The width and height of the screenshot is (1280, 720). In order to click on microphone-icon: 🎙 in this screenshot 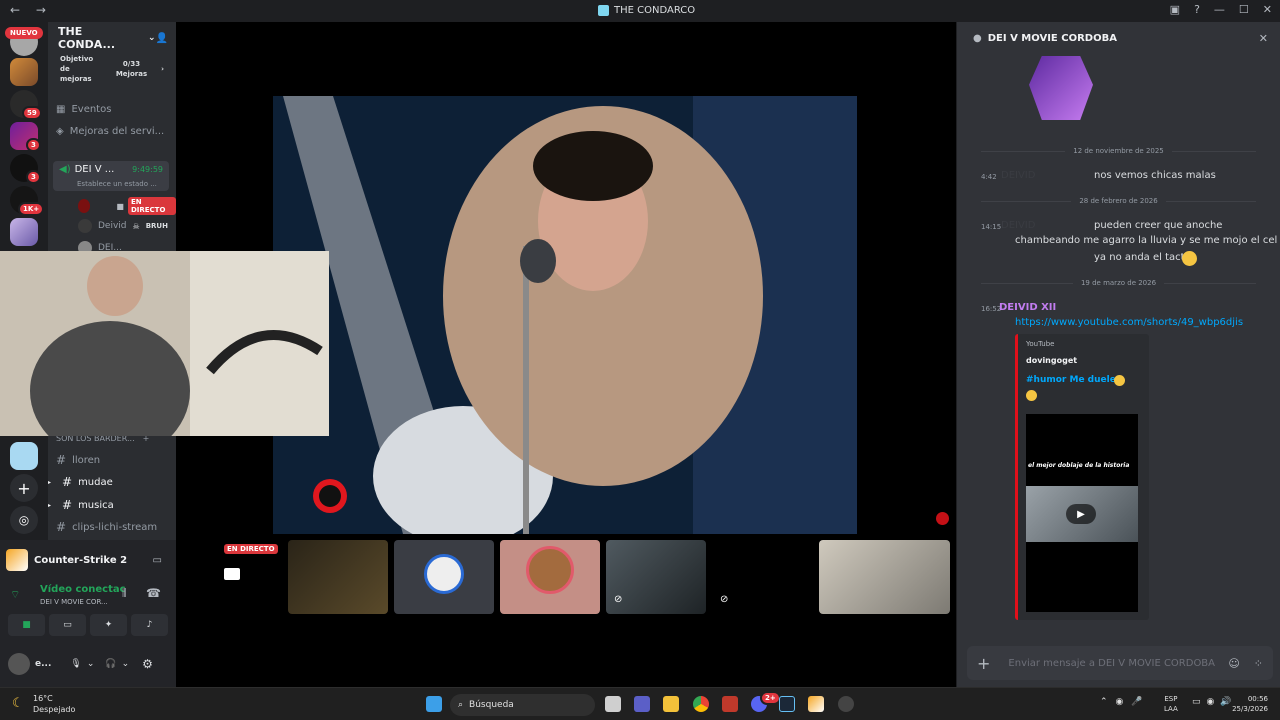, I will do `click(75, 664)`.